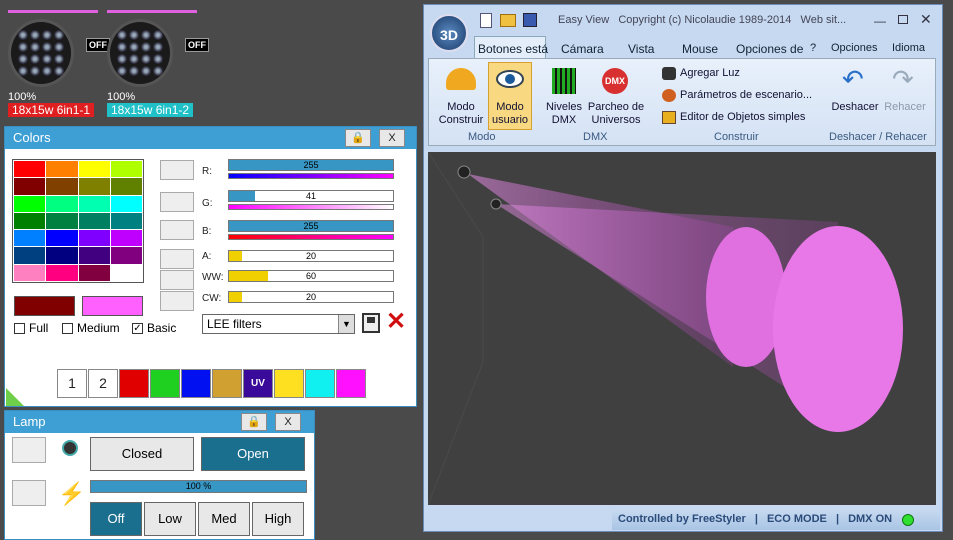 The image size is (953, 540). Describe the element at coordinates (641, 49) in the screenshot. I see `tab-vista: Vista` at that location.